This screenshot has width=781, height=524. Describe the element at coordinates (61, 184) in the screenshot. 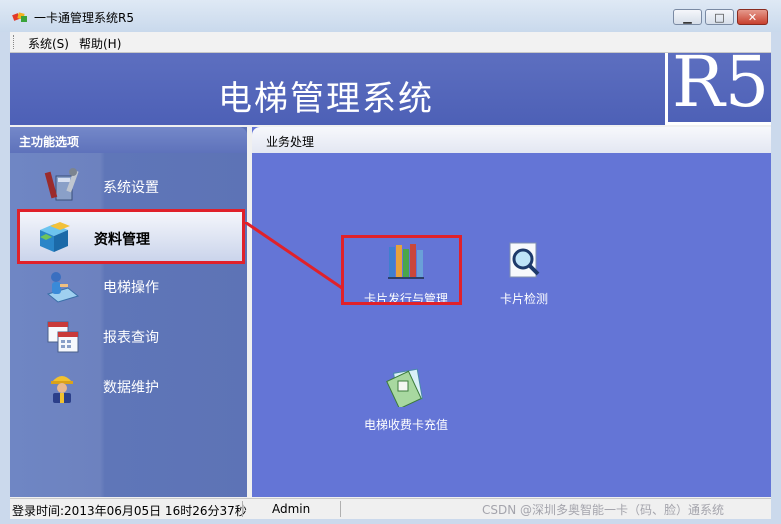

I see `tools-icon` at that location.